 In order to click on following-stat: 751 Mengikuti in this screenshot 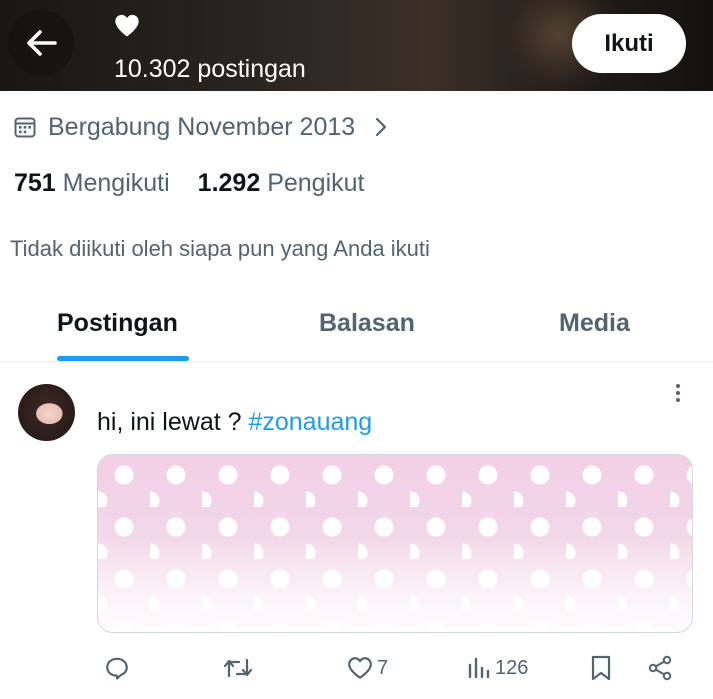, I will do `click(92, 183)`.